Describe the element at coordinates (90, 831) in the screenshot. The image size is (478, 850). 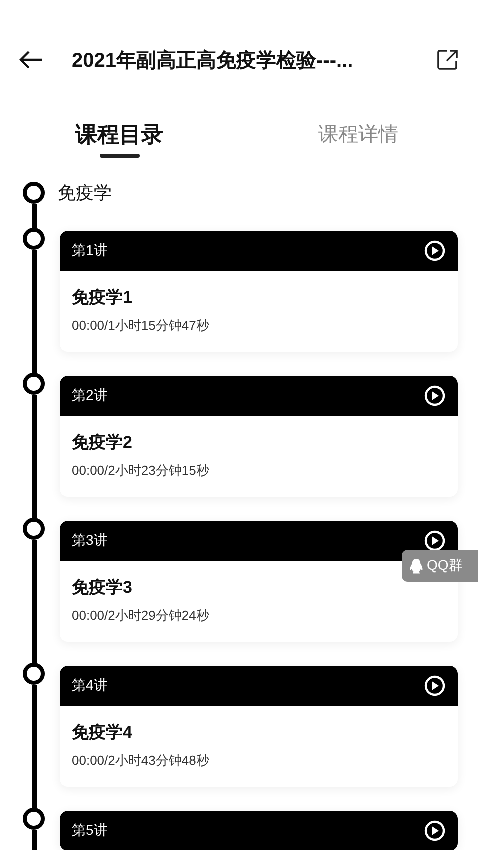
I see `lesson-number: 第5讲` at that location.